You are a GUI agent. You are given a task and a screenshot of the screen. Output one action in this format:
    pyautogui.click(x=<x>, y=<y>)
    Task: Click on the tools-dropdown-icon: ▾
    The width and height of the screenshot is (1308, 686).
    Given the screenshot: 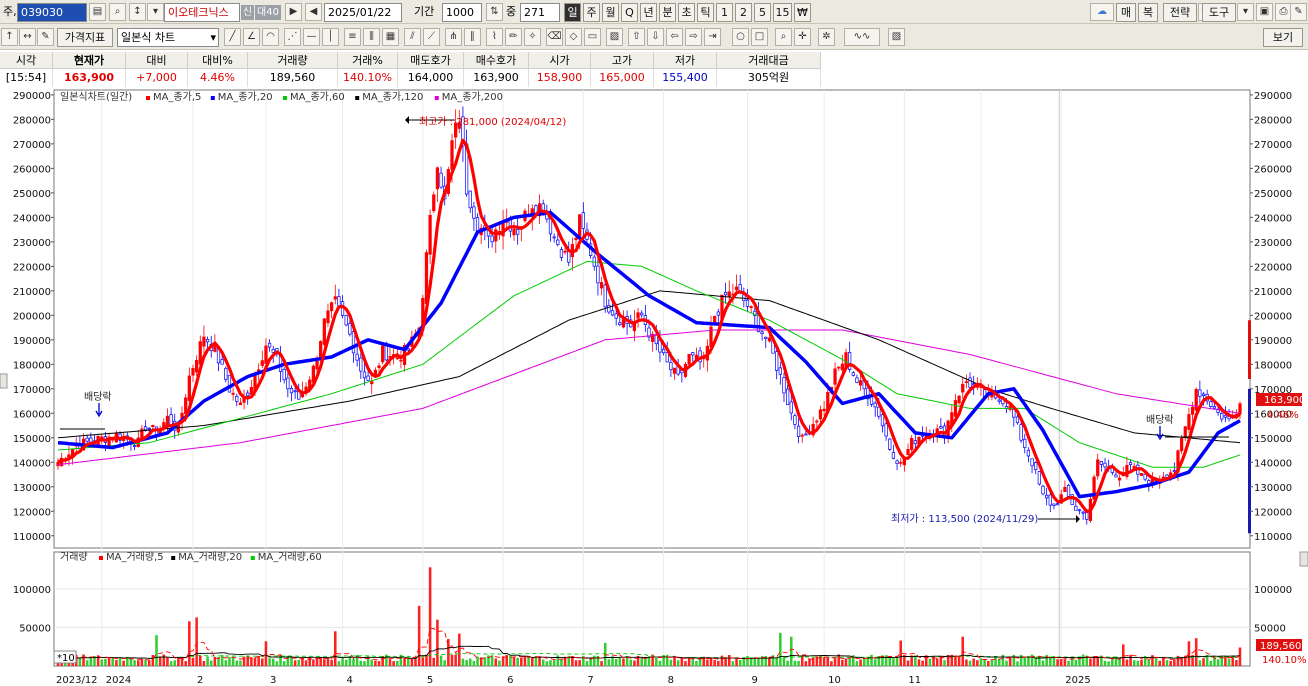 What is the action you would take?
    pyautogui.click(x=1245, y=12)
    